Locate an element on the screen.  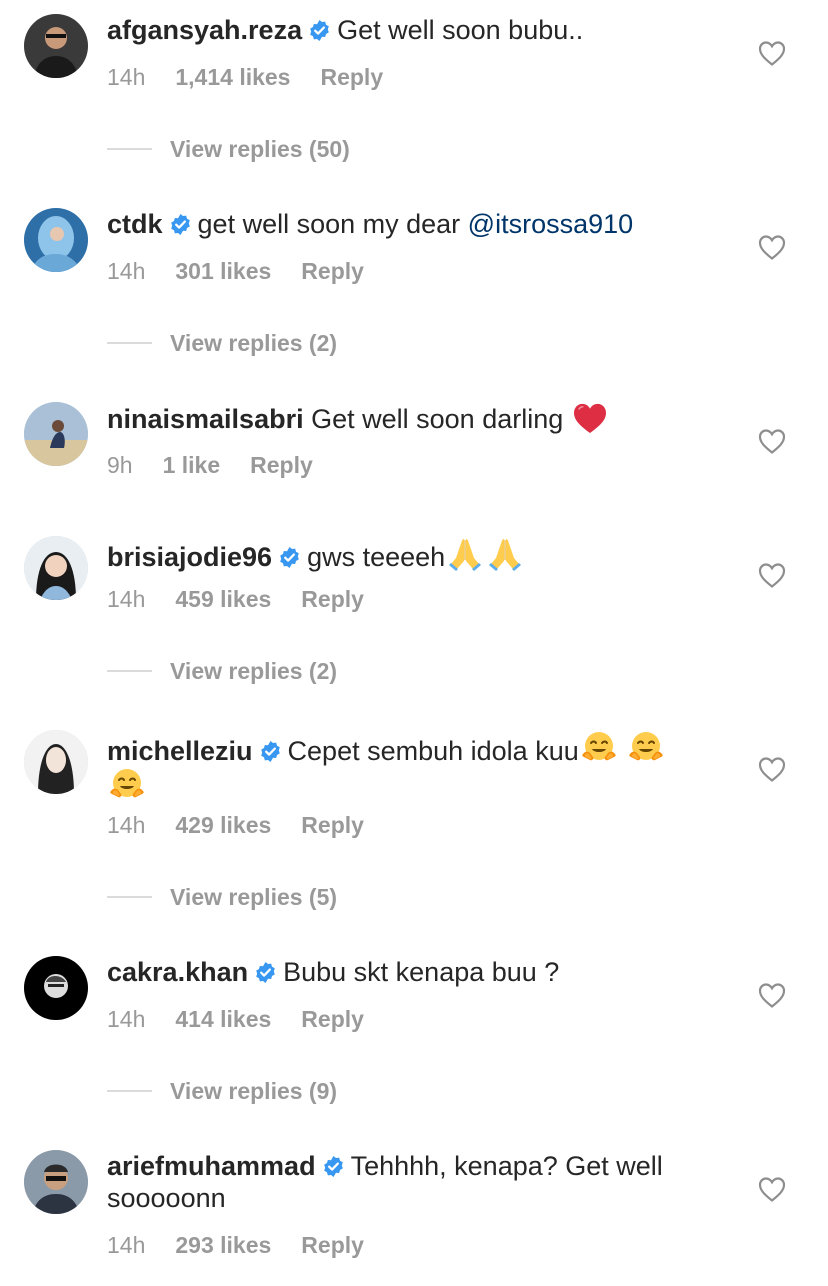
username: ninaismailsabri is located at coordinates (205, 419).